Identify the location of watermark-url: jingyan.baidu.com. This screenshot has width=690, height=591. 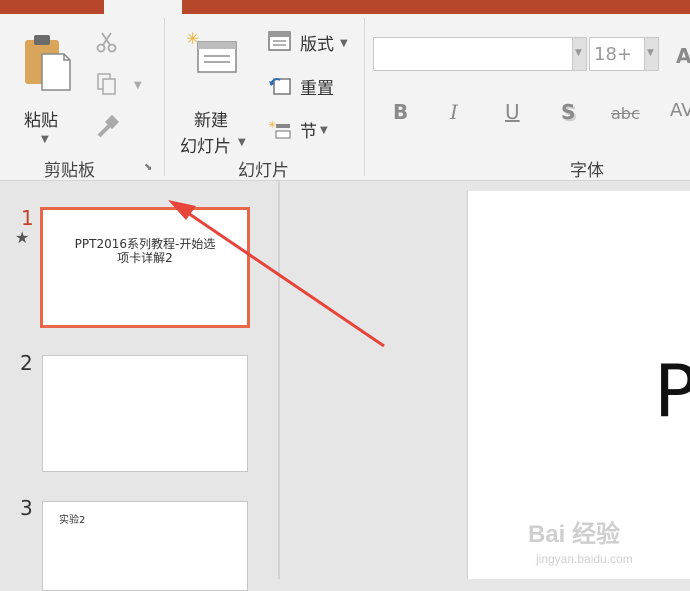
(584, 559).